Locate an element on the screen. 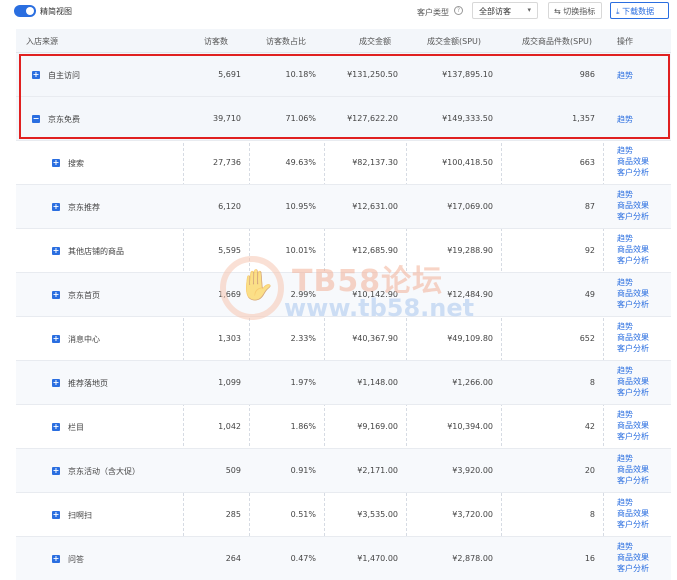 The image size is (677, 580). col-items-spu: 成交商品件数(SPU) is located at coordinates (557, 41).